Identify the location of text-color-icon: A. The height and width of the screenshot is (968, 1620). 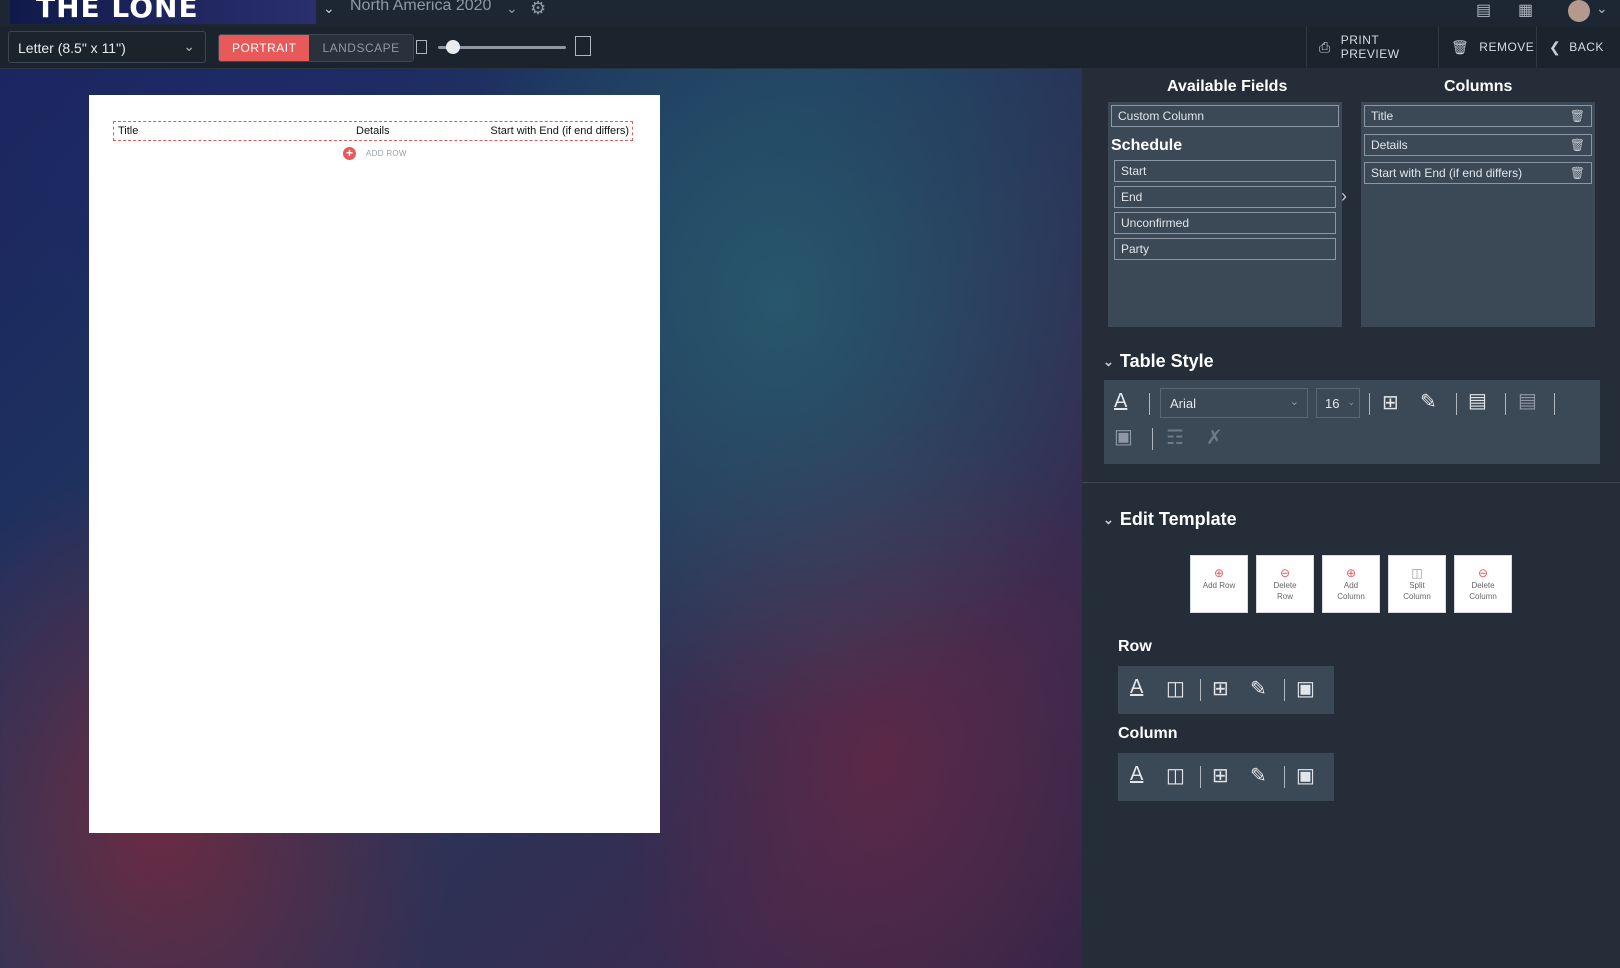
(1120, 401).